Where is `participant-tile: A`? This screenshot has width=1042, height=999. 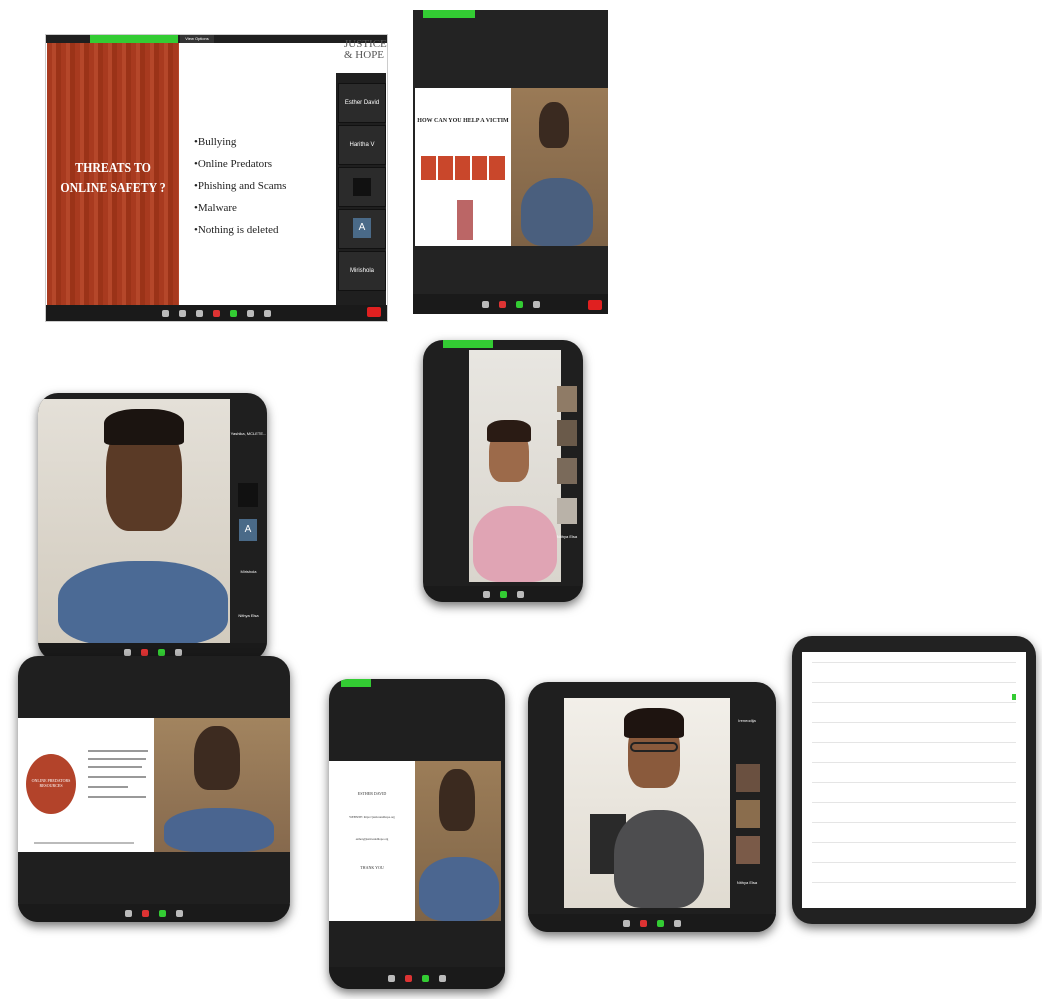
participant-tile: A is located at coordinates (362, 229).